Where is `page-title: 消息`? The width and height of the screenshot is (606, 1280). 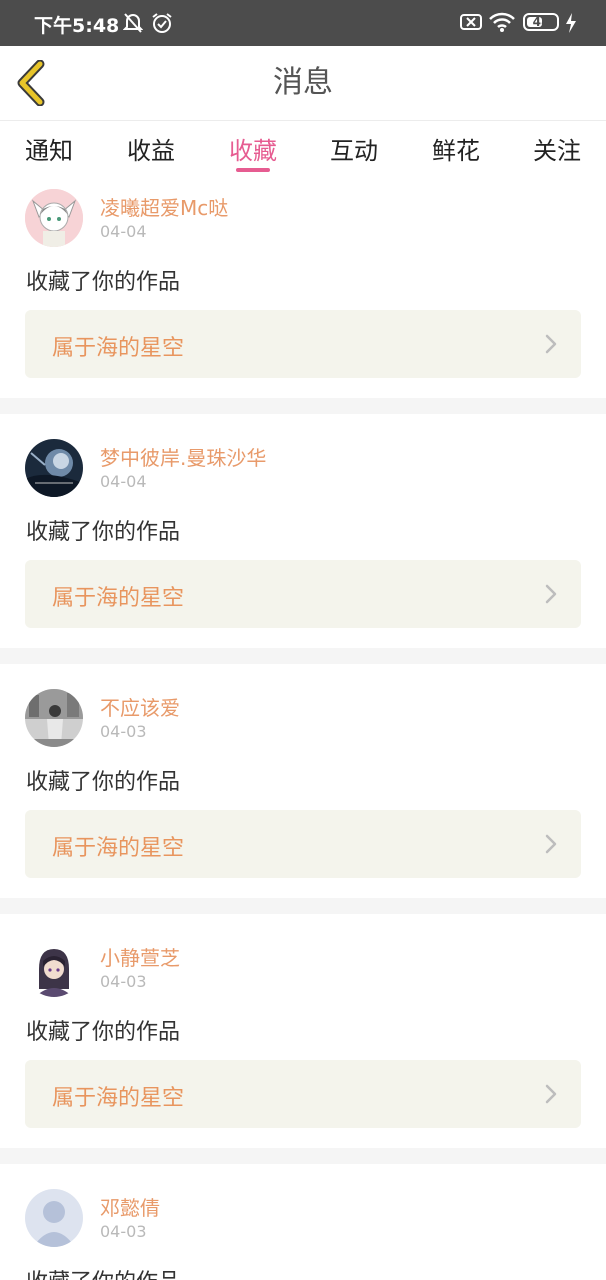
page-title: 消息 is located at coordinates (303, 82).